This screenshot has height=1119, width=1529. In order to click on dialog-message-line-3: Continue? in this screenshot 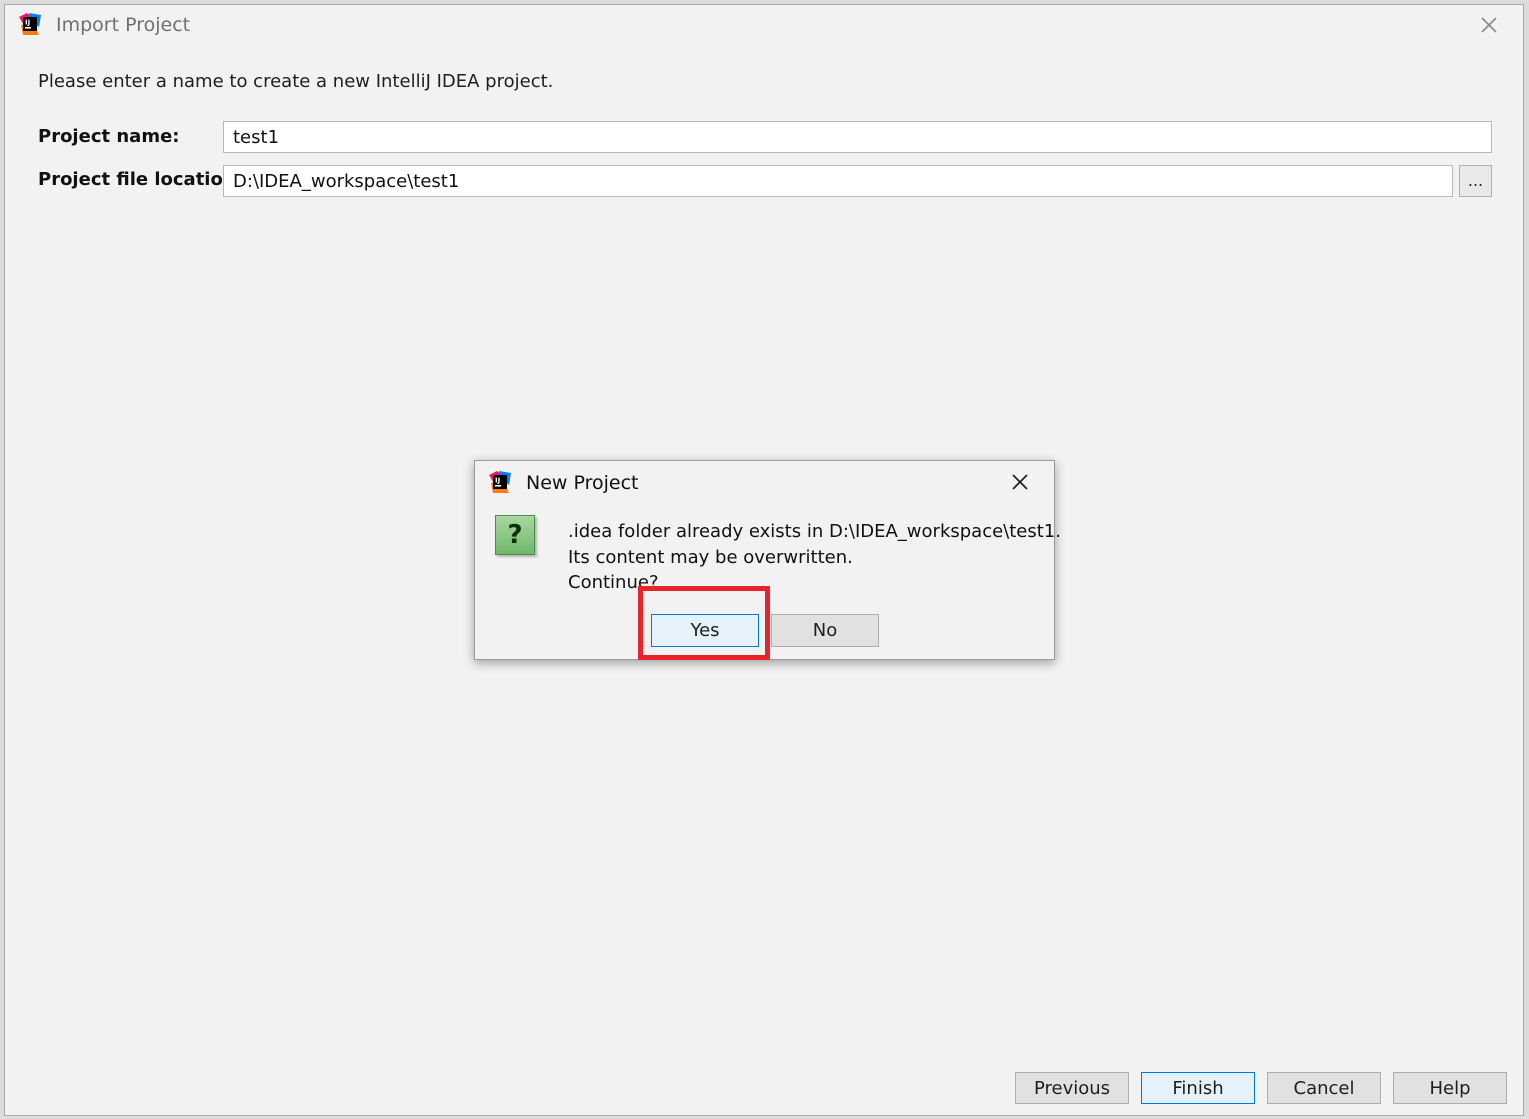, I will do `click(613, 582)`.